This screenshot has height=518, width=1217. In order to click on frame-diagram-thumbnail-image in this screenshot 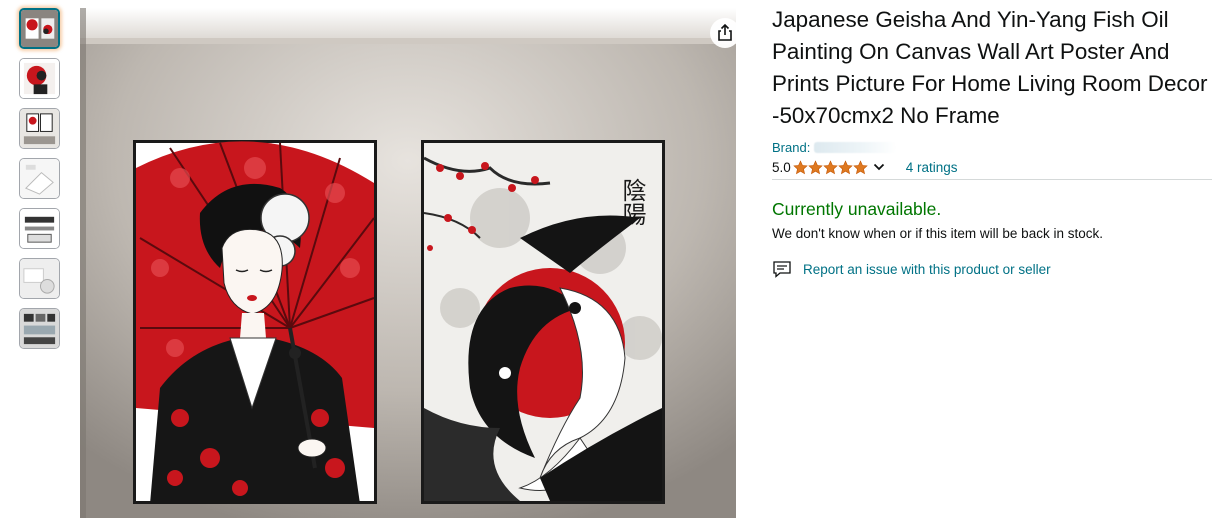, I will do `click(39, 228)`.